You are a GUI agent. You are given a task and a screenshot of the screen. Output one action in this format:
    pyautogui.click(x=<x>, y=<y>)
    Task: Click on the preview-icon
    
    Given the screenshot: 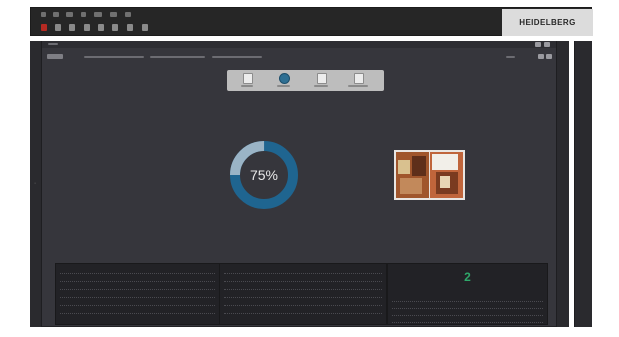 What is the action you would take?
    pyautogui.click(x=322, y=78)
    